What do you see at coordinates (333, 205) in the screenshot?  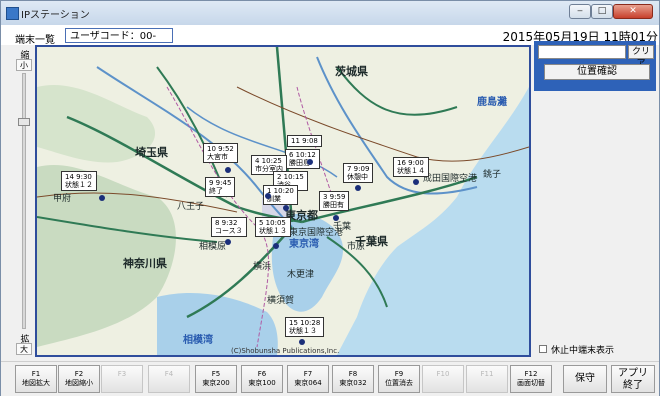 I see `marker-status: 勝田有` at bounding box center [333, 205].